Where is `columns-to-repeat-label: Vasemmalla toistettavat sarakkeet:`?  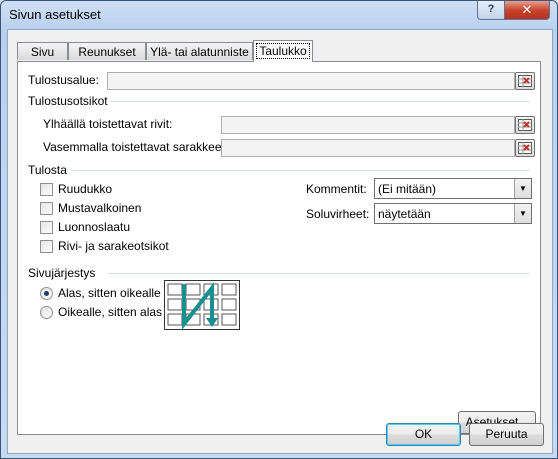
columns-to-repeat-label: Vasemmalla toistettavat sarakkeet: is located at coordinates (136, 147).